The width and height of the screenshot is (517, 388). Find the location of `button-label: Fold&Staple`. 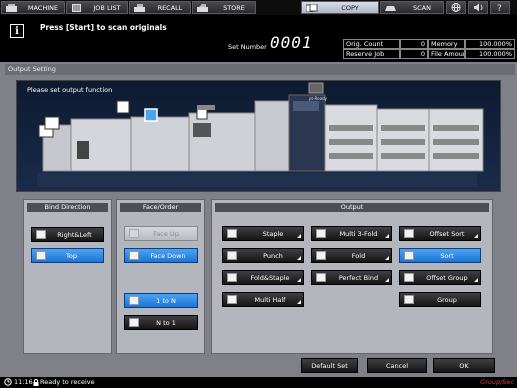

button-label: Fold&Staple is located at coordinates (270, 277).